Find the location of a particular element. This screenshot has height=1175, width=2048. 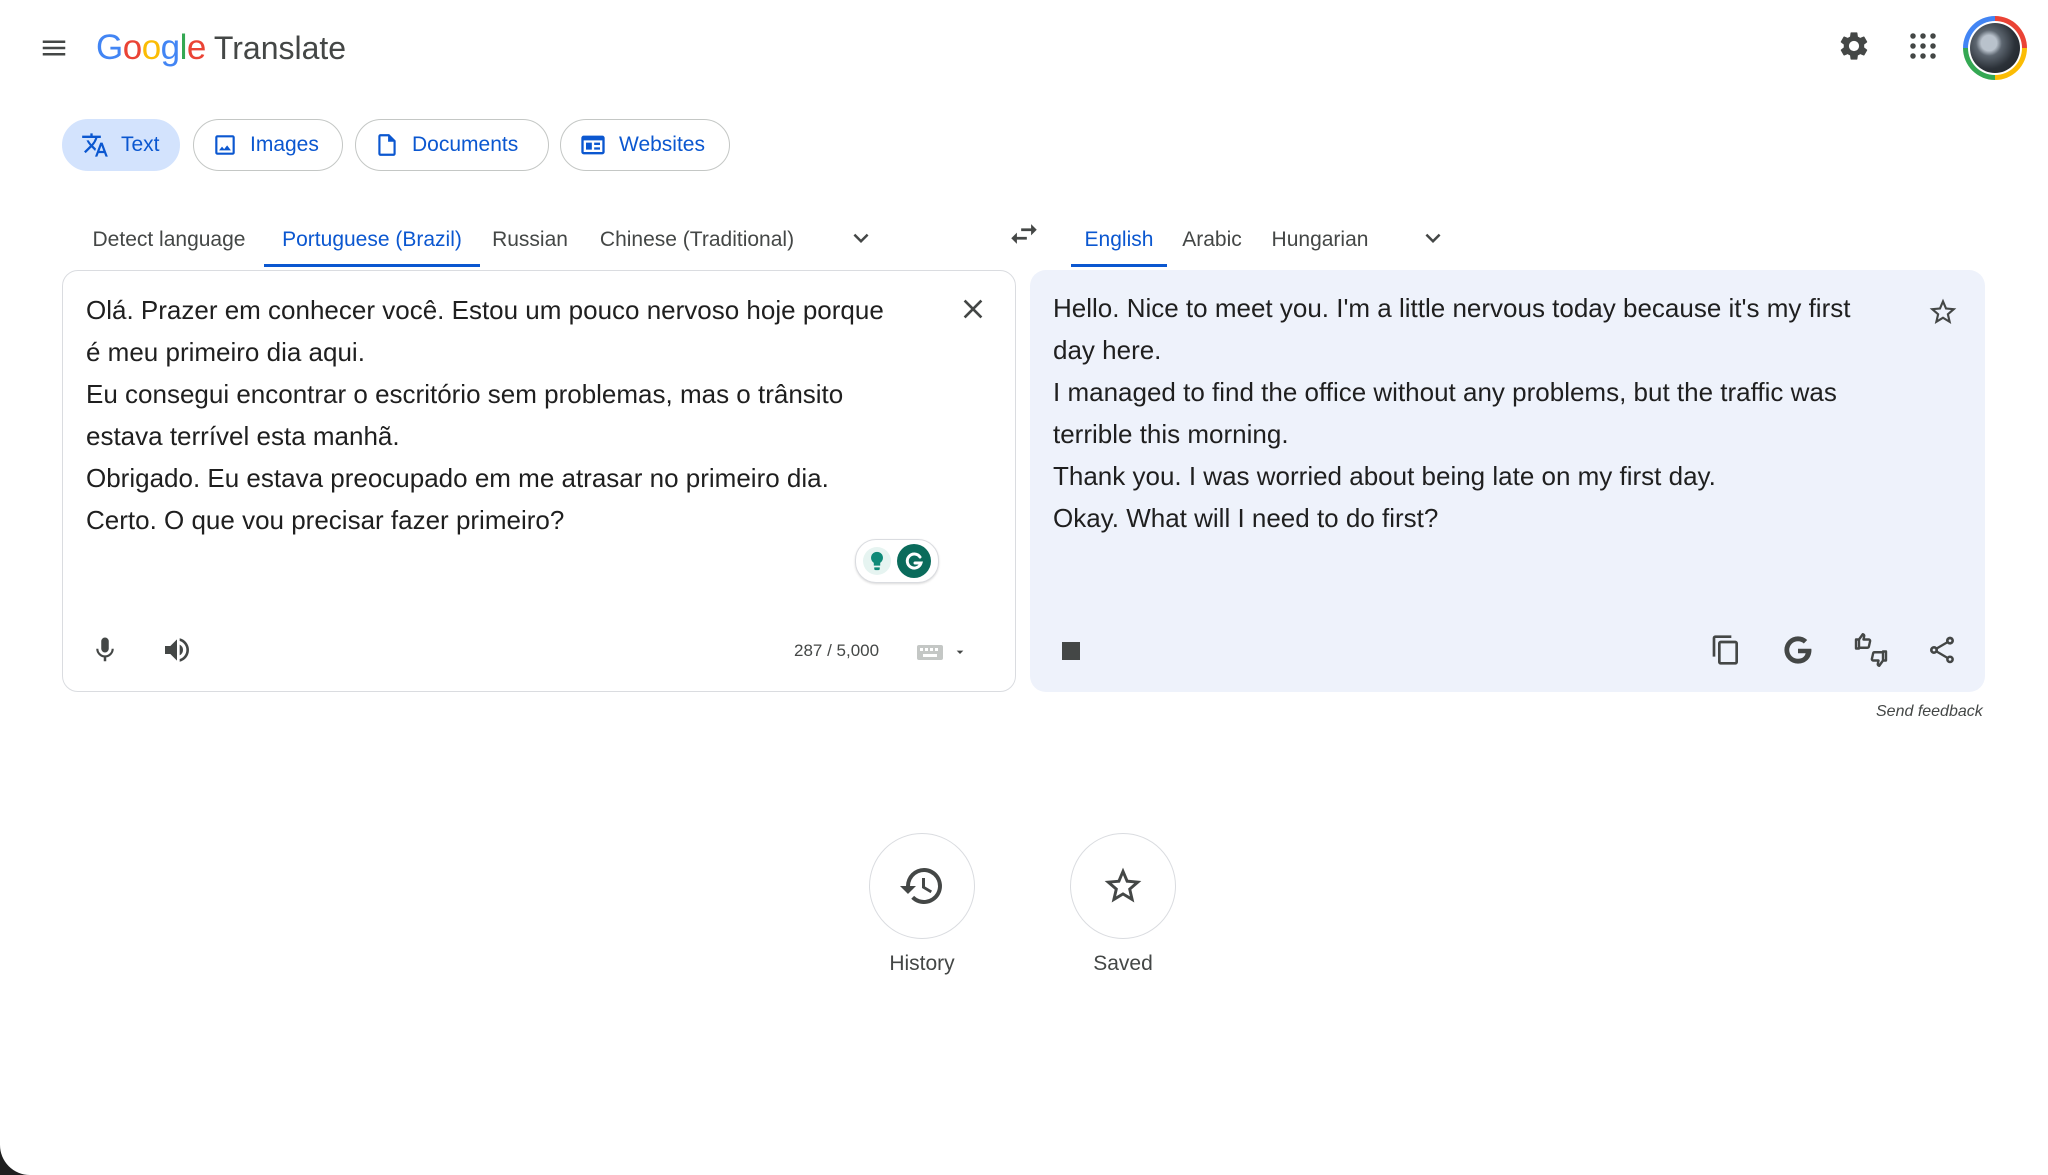

source-lang-selected-indicator is located at coordinates (372, 265).